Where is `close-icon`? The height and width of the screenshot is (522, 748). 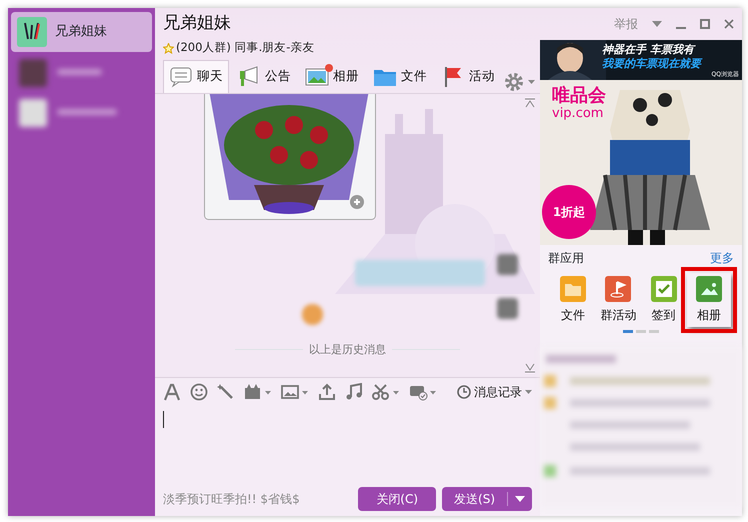
close-icon is located at coordinates (729, 24).